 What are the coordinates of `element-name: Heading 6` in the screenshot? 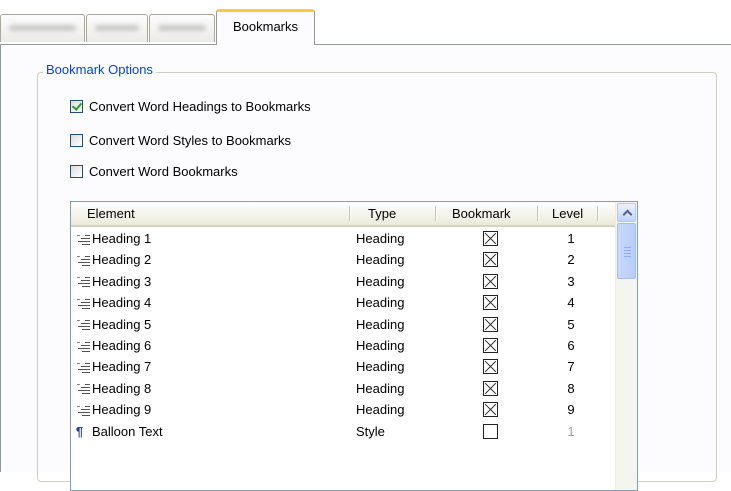 It's located at (122, 345).